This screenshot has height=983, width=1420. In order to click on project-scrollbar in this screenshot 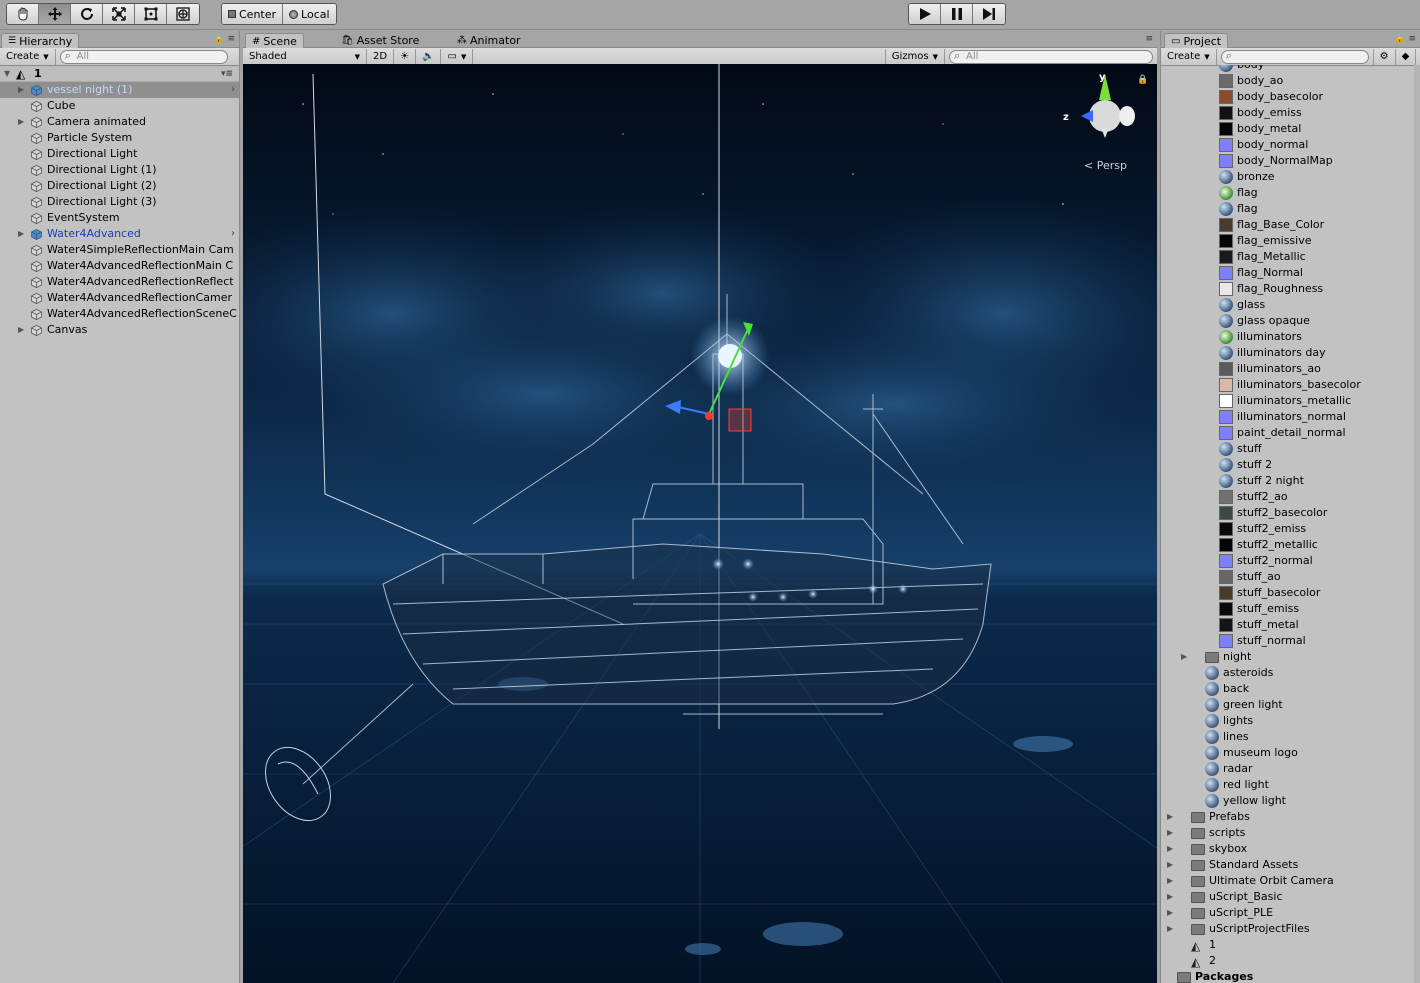, I will do `click(1417, 524)`.